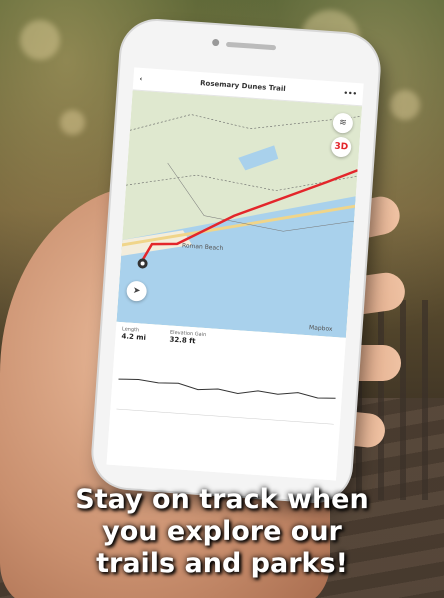  What do you see at coordinates (140, 79) in the screenshot?
I see `chevron-left-icon: ‹` at bounding box center [140, 79].